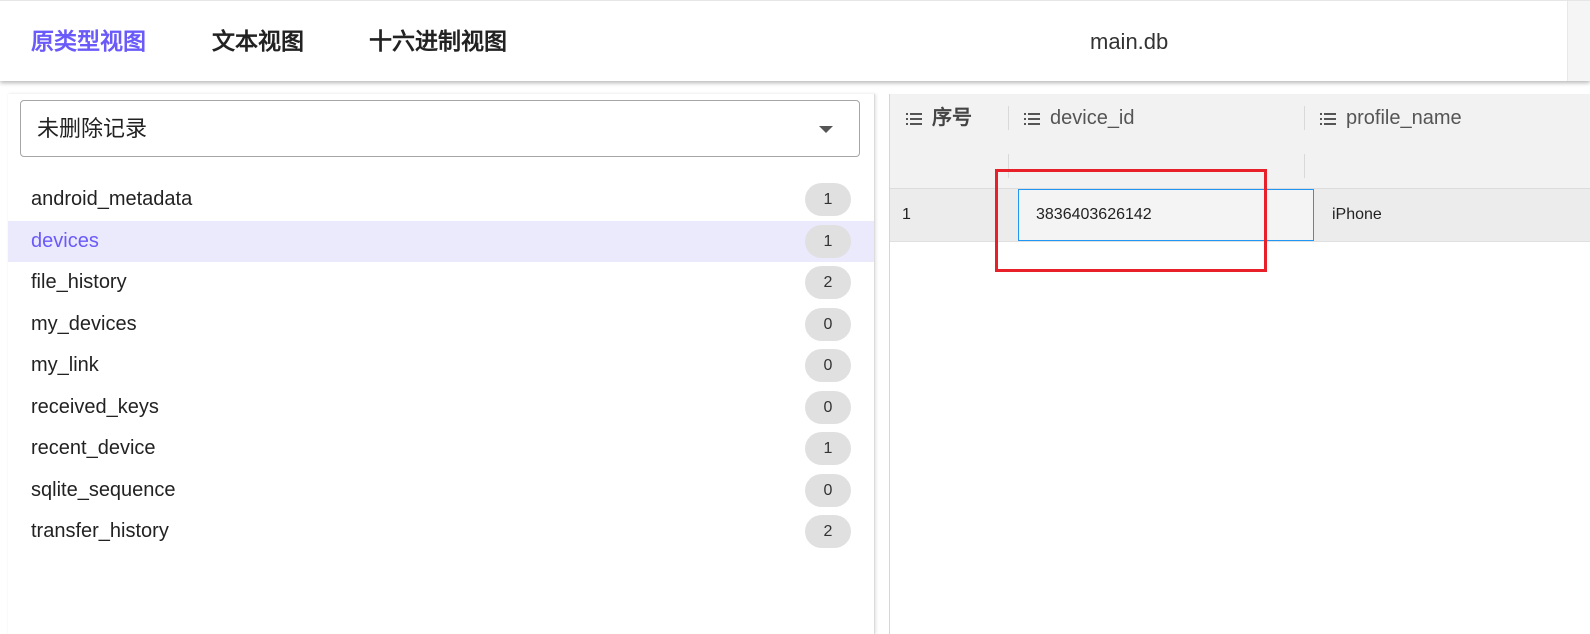 Image resolution: width=1590 pixels, height=634 pixels. Describe the element at coordinates (103, 489) in the screenshot. I see `table-name: sqlite_sequence` at that location.